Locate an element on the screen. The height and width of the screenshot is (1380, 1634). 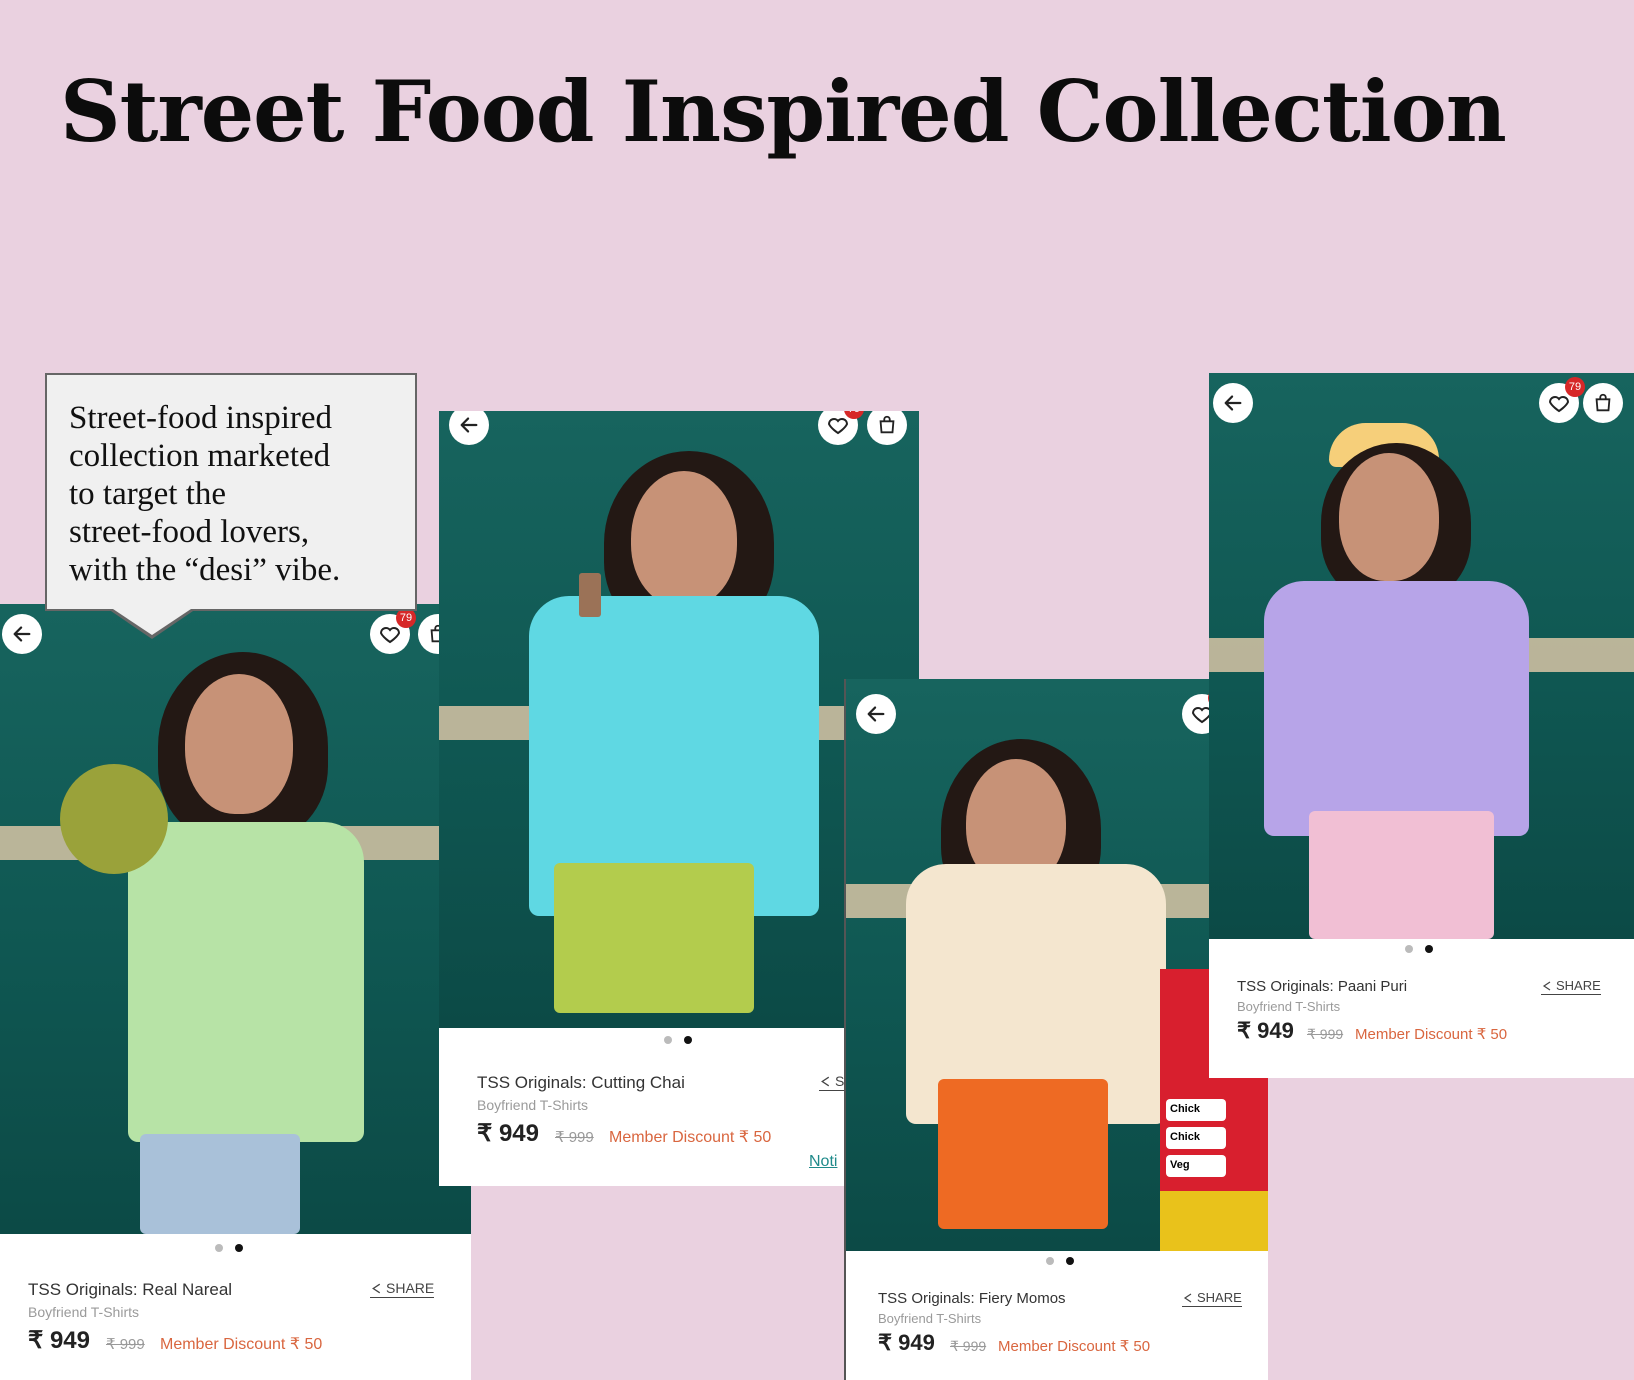
product-name: TSS Originals: Cutting Chai is located at coordinates (581, 1083).